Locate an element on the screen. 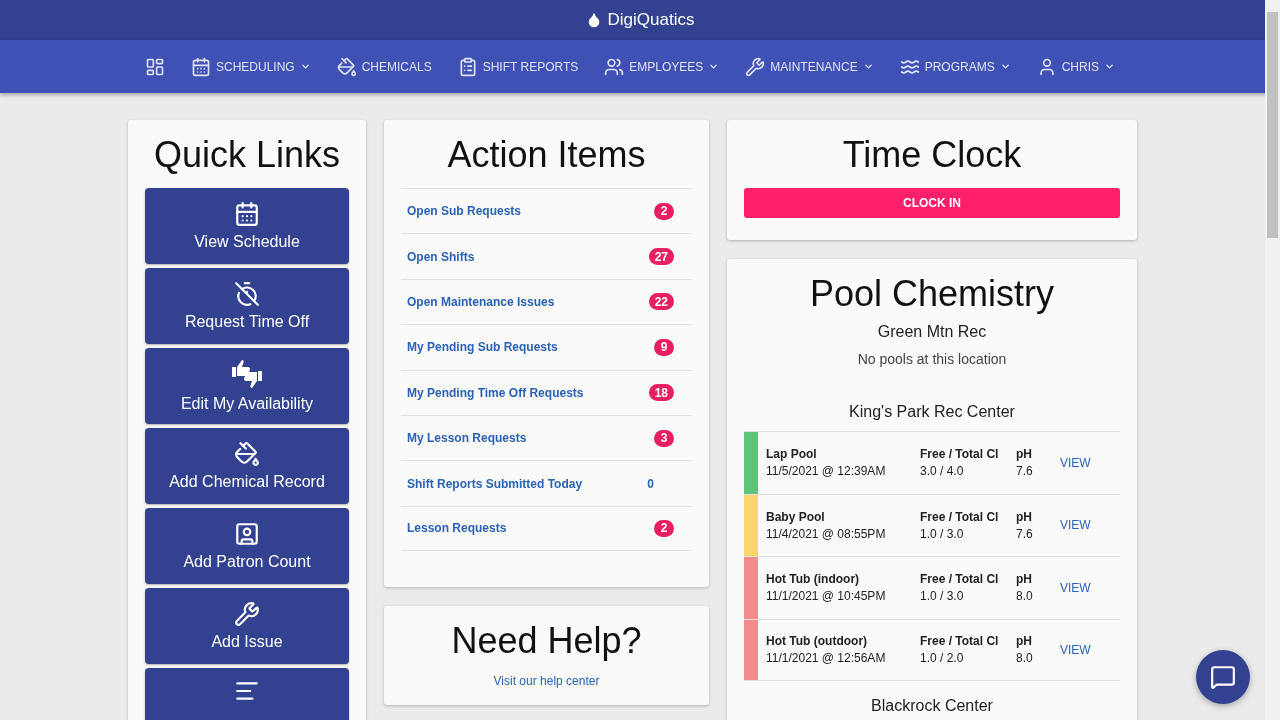 The width and height of the screenshot is (1280, 720). action-item-link: My Lesson Requests is located at coordinates (467, 438).